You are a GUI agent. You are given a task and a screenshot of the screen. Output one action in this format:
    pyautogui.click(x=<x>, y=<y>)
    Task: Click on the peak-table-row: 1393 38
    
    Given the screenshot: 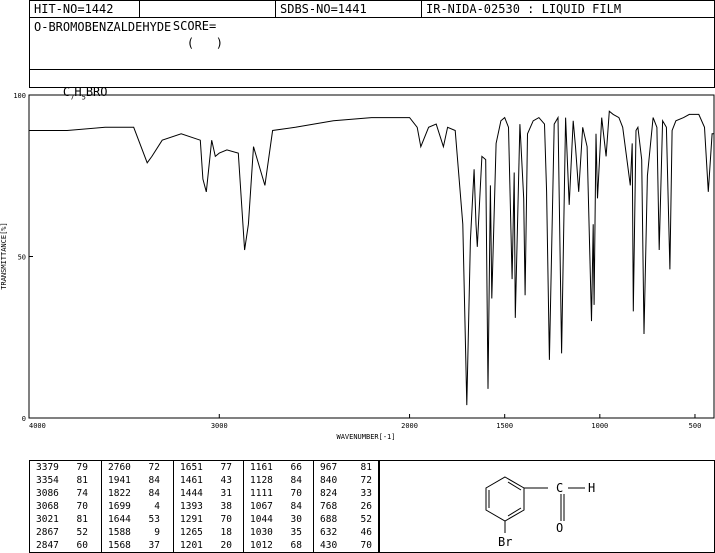 What is the action you would take?
    pyautogui.click(x=208, y=506)
    